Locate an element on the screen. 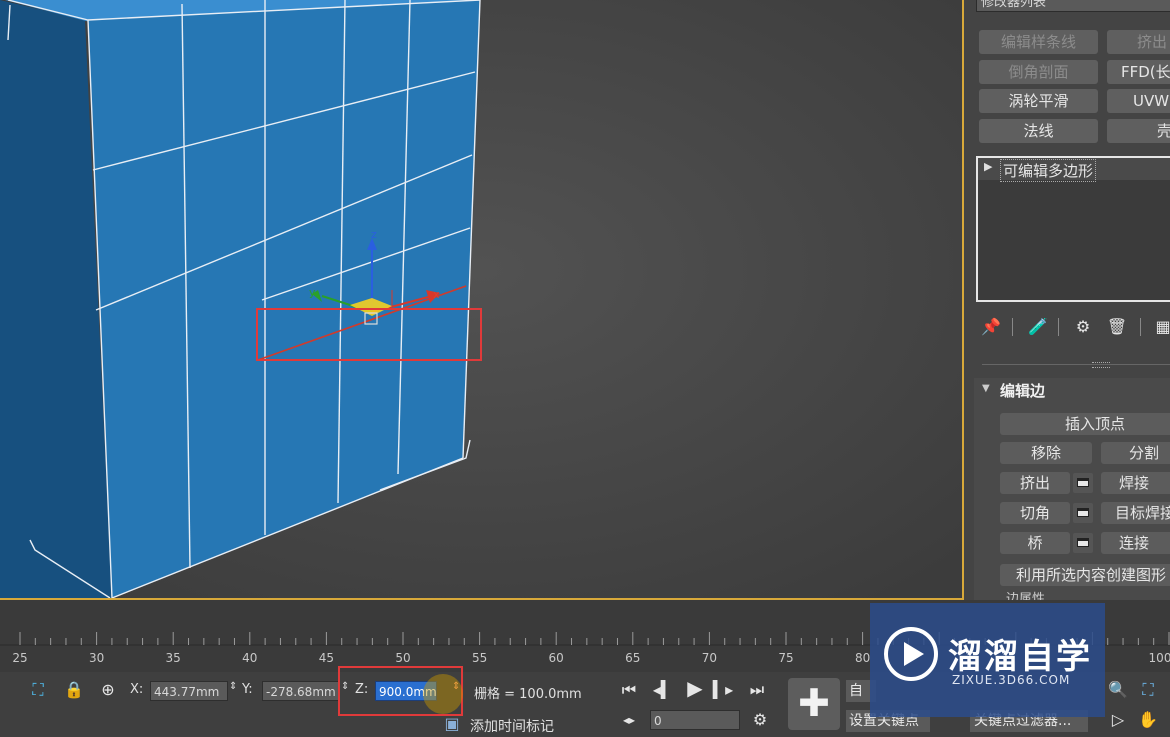 Image resolution: width=1170 pixels, height=737 pixels. rollout-collapse-icon: ▼ is located at coordinates (986, 388).